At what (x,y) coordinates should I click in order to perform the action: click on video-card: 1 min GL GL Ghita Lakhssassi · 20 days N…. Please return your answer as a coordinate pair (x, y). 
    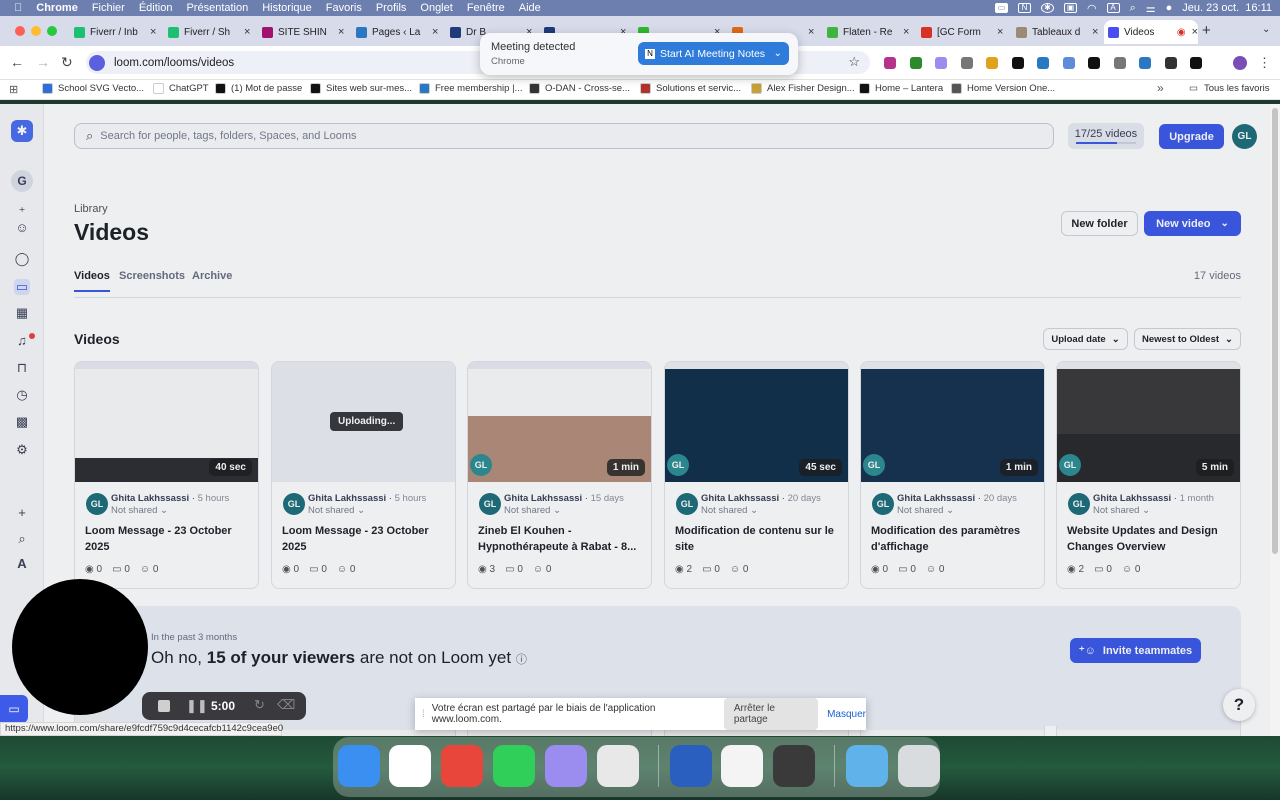
    Looking at the image, I should click on (952, 475).